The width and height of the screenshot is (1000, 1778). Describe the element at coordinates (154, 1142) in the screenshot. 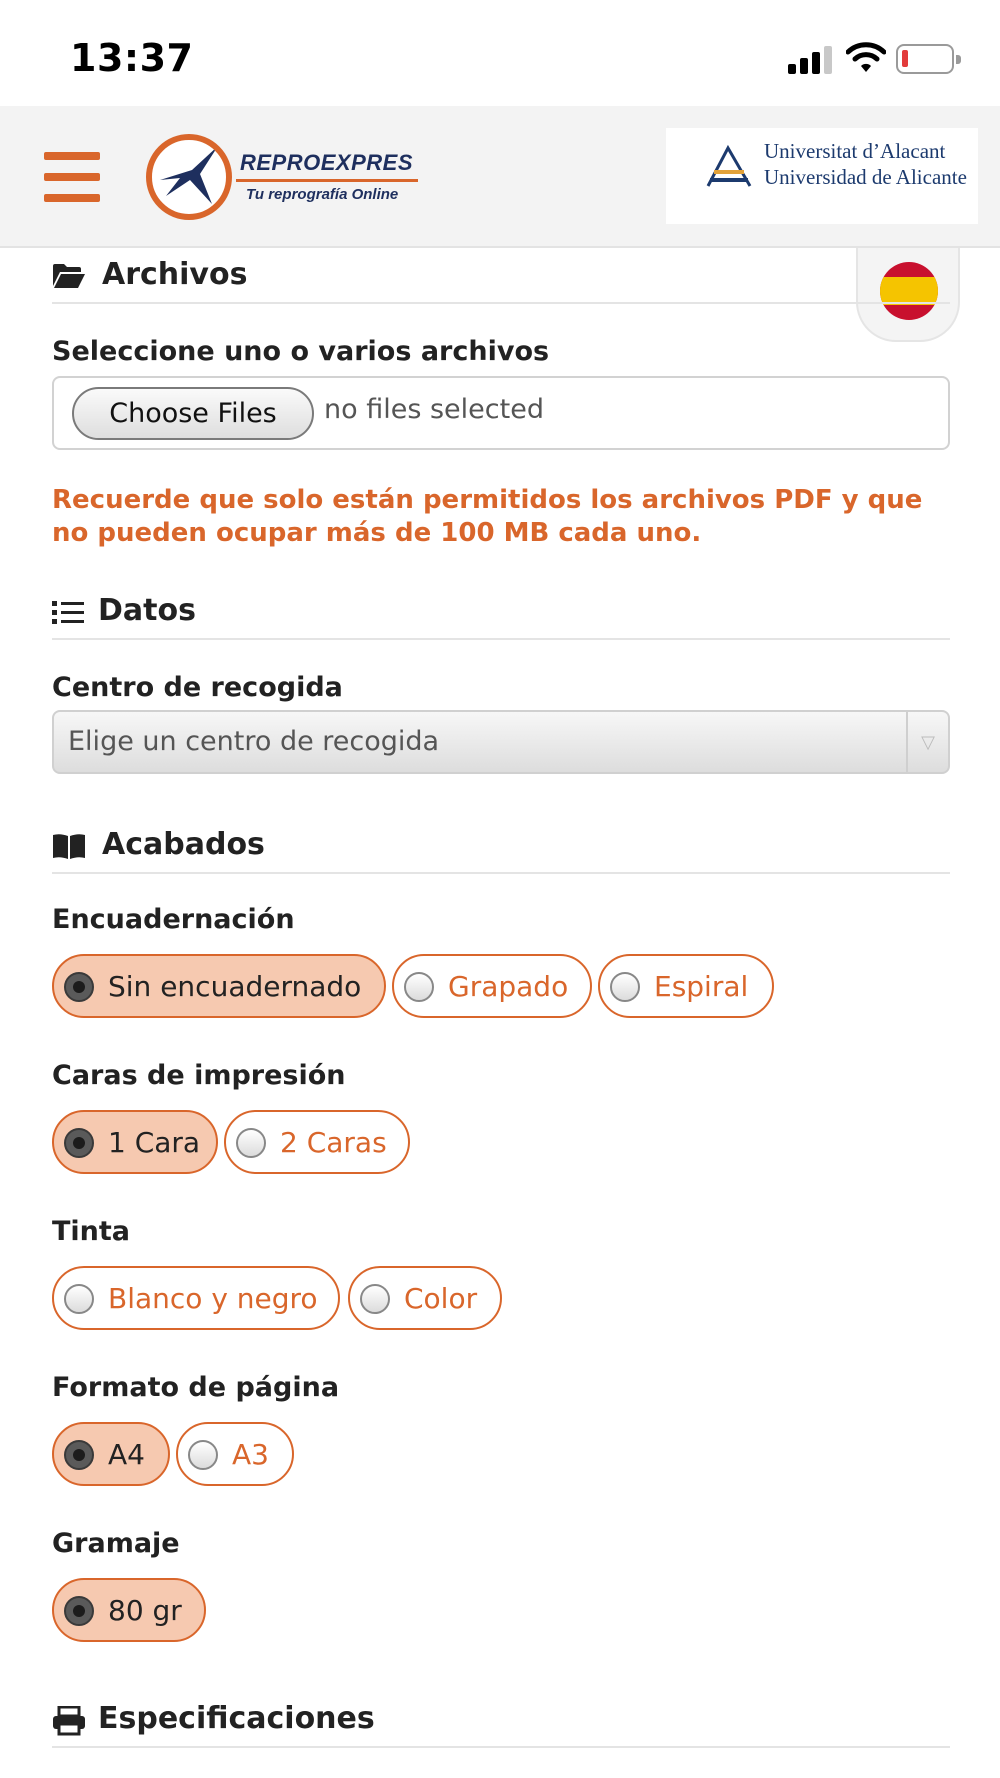

I see `radio-label: 1 Cara` at that location.